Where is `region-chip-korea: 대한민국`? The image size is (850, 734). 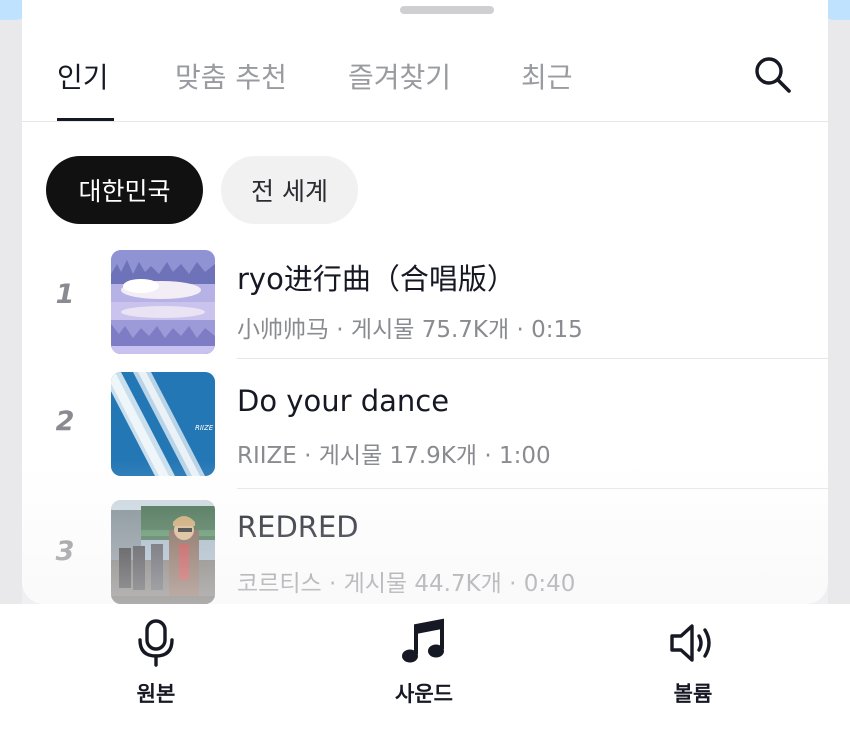 region-chip-korea: 대한민국 is located at coordinates (124, 190).